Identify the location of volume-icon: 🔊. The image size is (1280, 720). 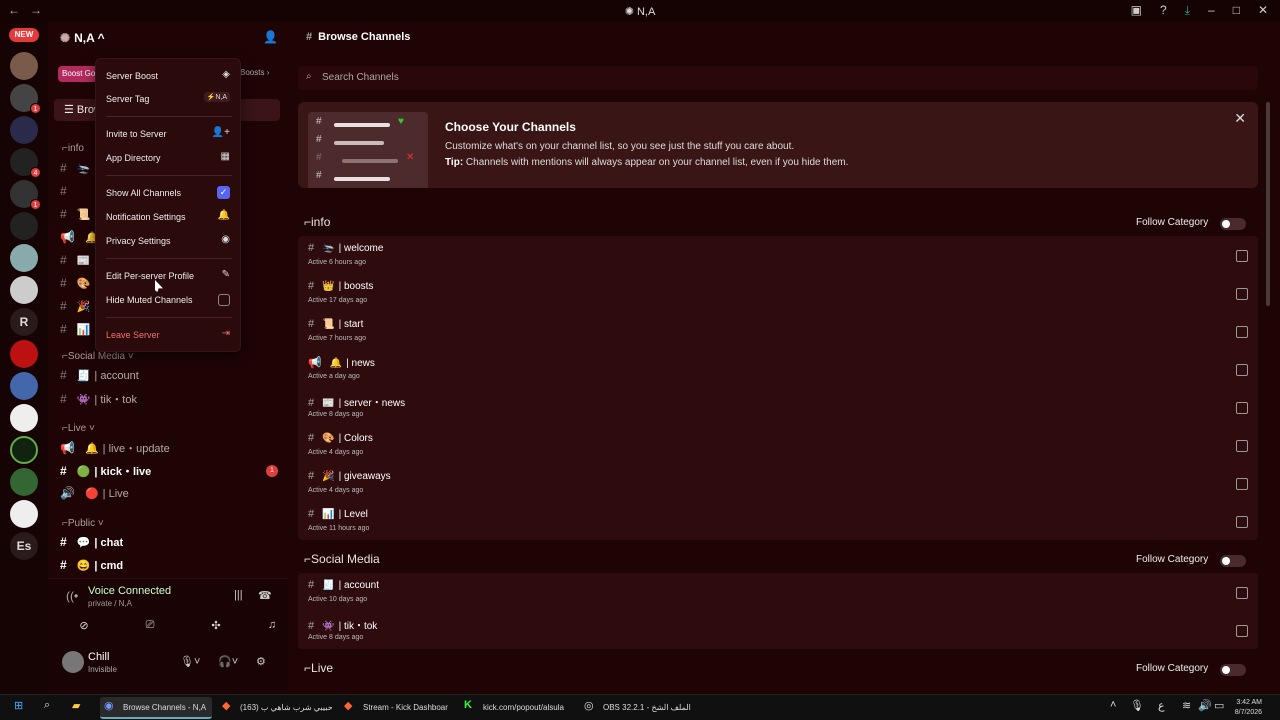
(1205, 705).